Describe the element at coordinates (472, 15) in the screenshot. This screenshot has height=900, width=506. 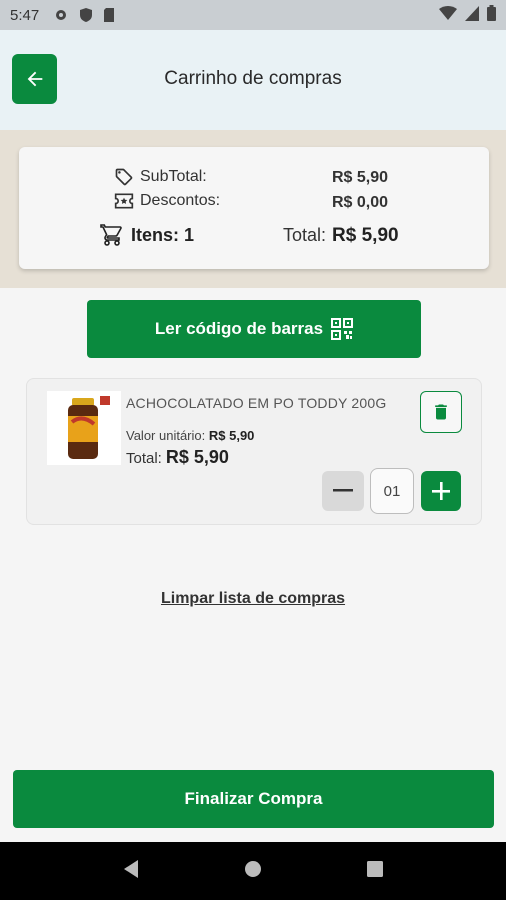
I see `signal-icon` at that location.